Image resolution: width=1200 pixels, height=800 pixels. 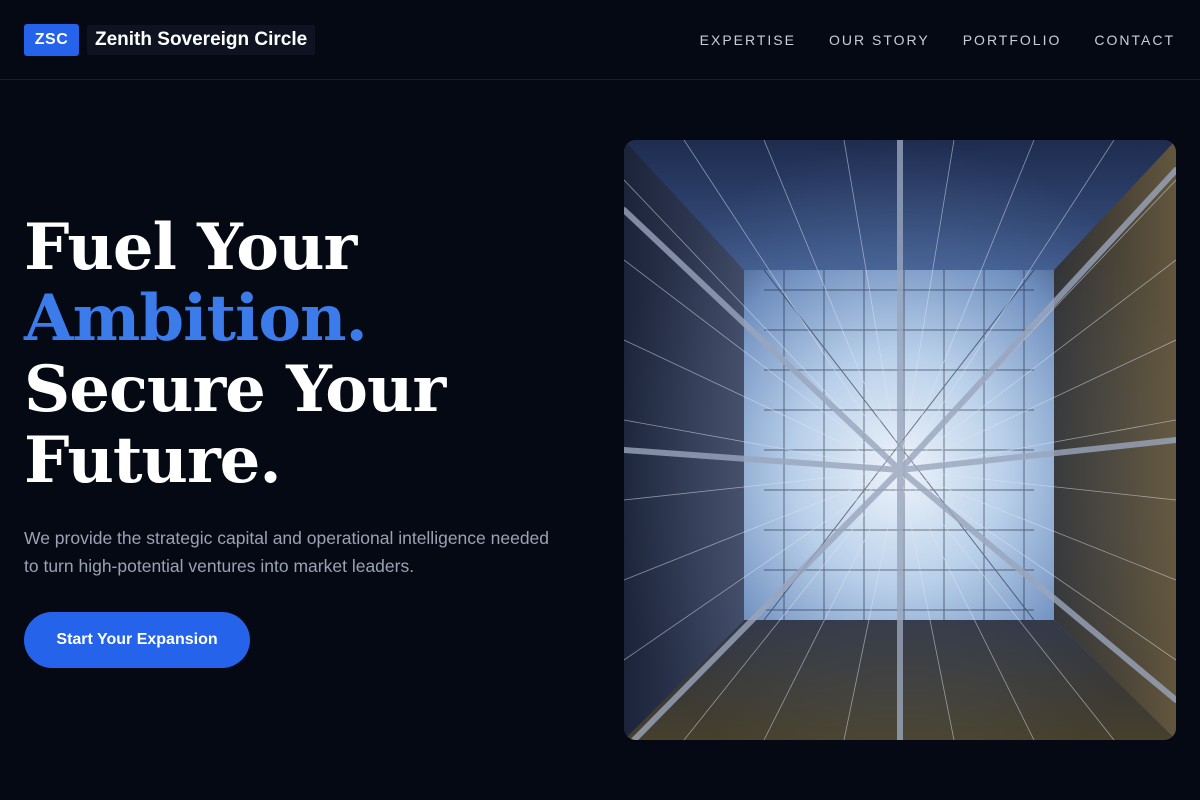 What do you see at coordinates (153, 460) in the screenshot?
I see `hero-title-line-4: Future.` at bounding box center [153, 460].